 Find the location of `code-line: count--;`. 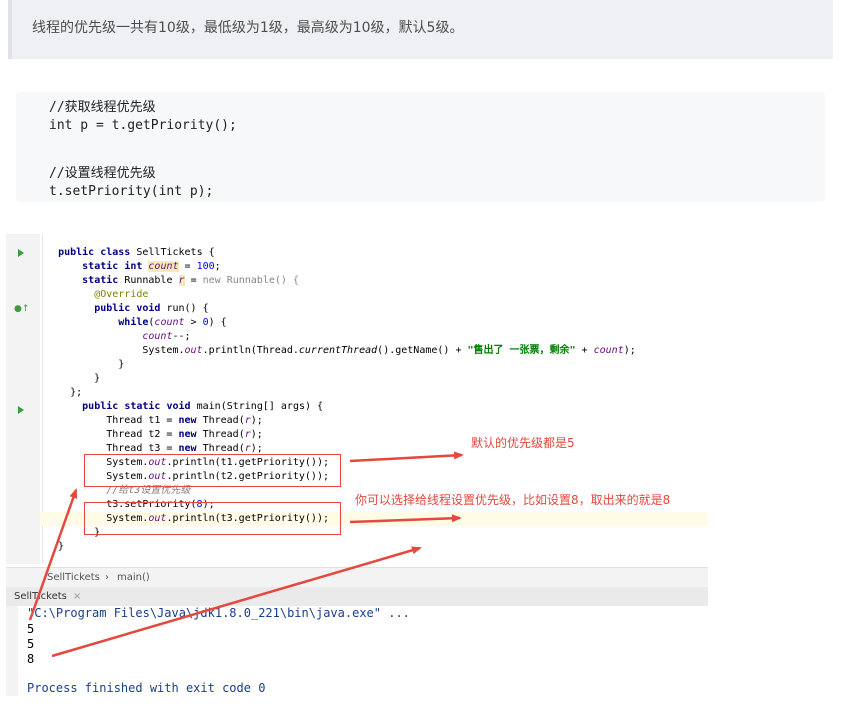

code-line: count--; is located at coordinates (166, 336).